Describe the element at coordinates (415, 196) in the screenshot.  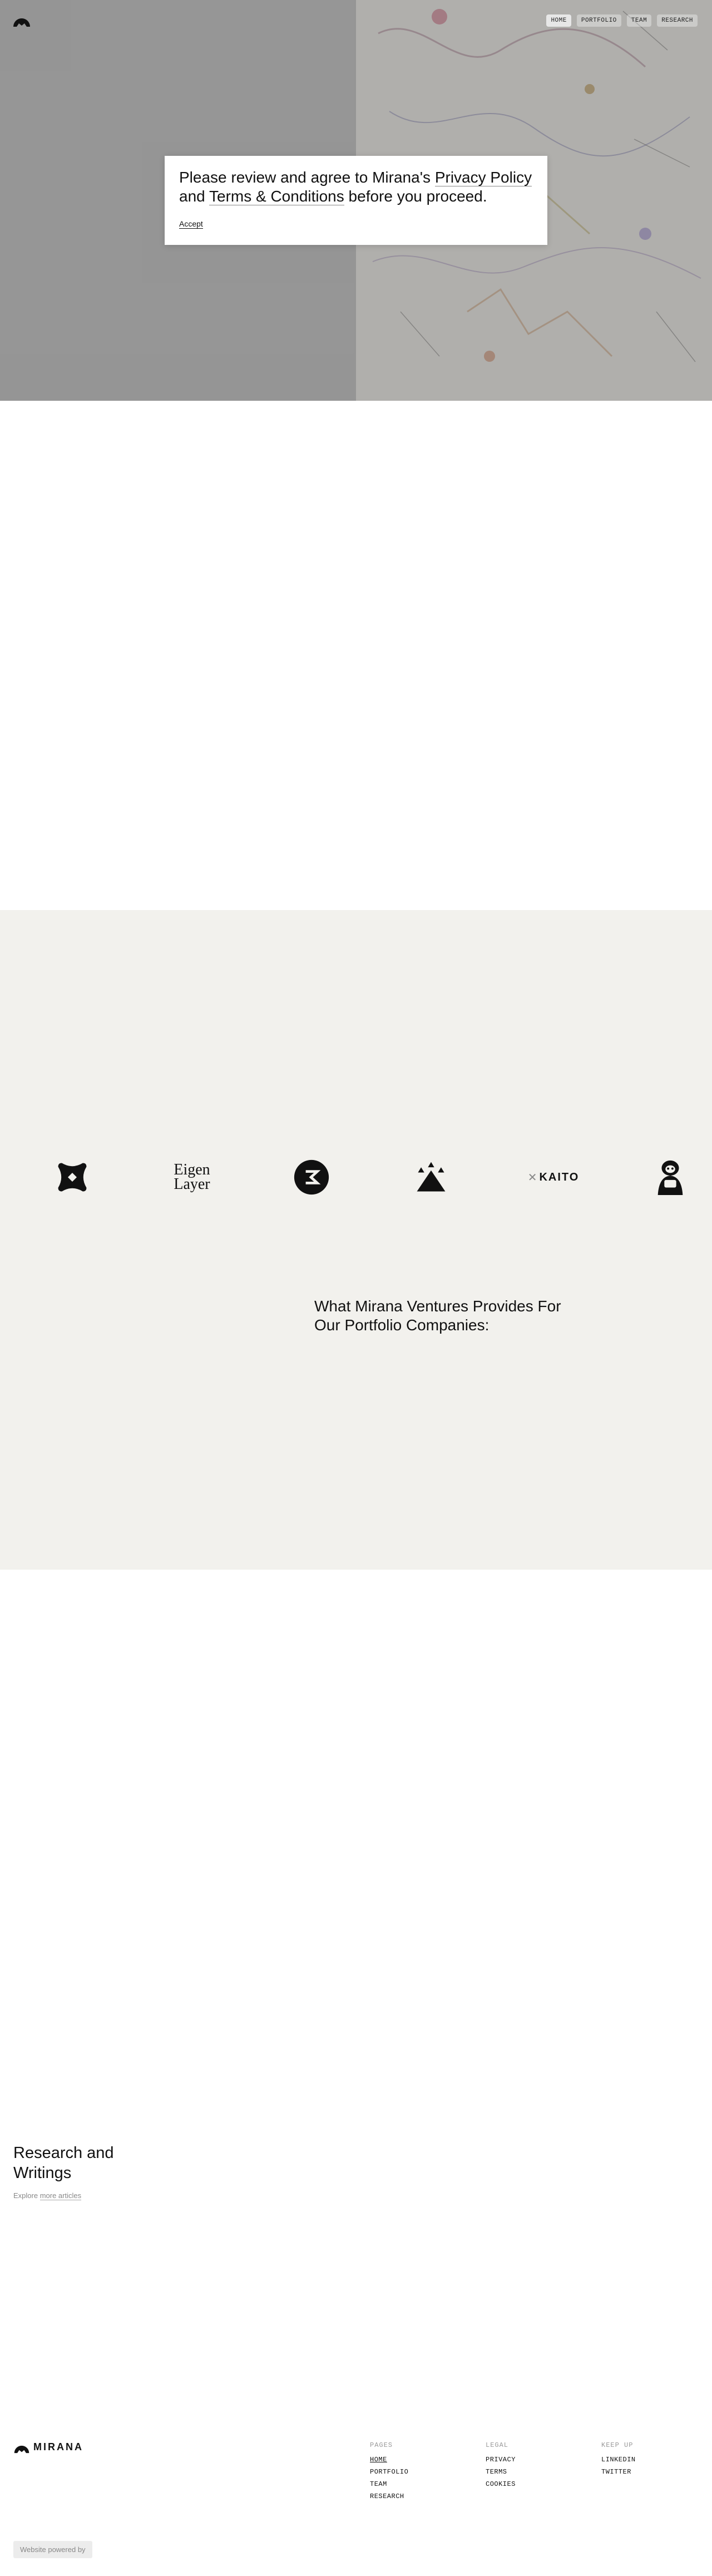
I see `consent-text-tail: before you proceed.` at that location.